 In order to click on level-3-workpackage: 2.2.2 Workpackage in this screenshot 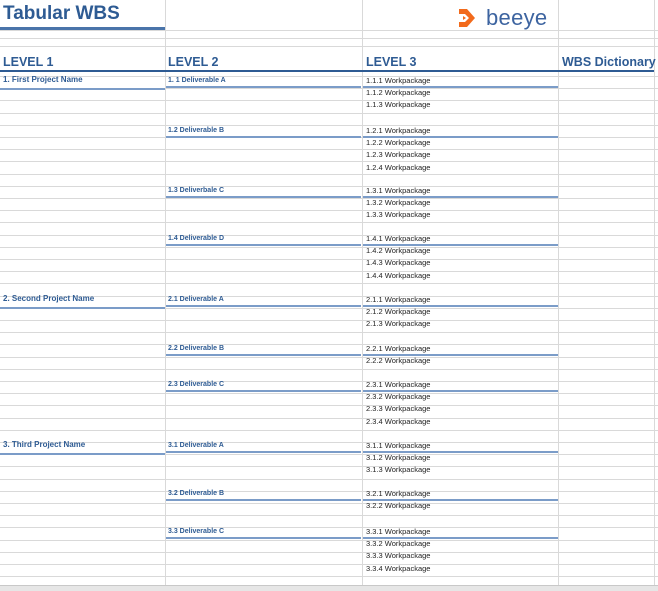, I will do `click(398, 360)`.